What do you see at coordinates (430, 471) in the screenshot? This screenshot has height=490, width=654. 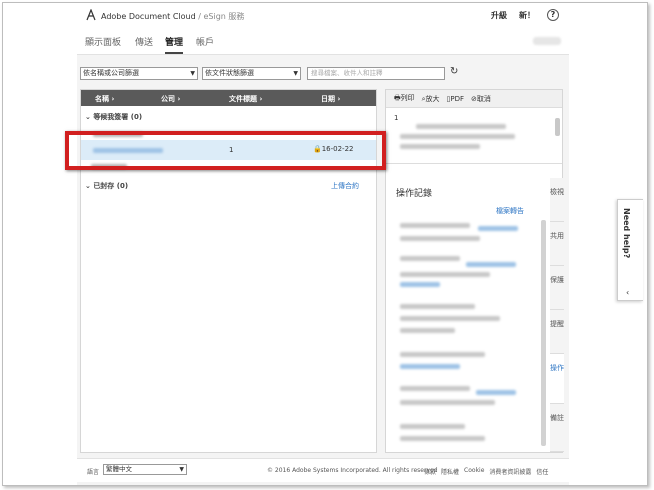 I see `footer-link-terms: 條款` at bounding box center [430, 471].